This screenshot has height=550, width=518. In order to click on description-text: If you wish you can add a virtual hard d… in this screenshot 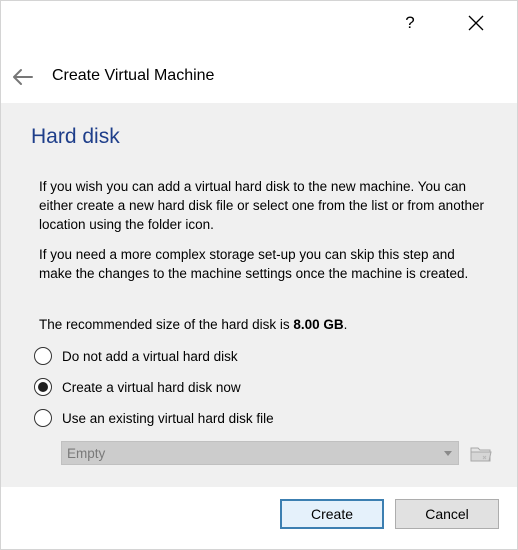, I will do `click(261, 205)`.